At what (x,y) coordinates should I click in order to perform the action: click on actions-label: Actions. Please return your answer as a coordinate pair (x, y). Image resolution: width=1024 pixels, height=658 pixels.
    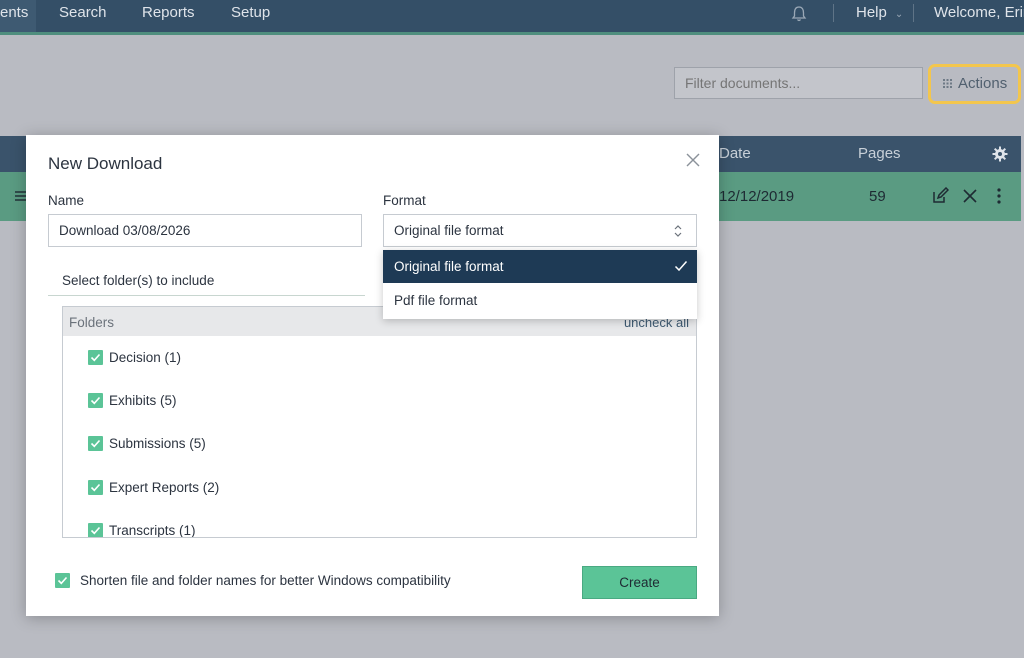
    Looking at the image, I should click on (983, 83).